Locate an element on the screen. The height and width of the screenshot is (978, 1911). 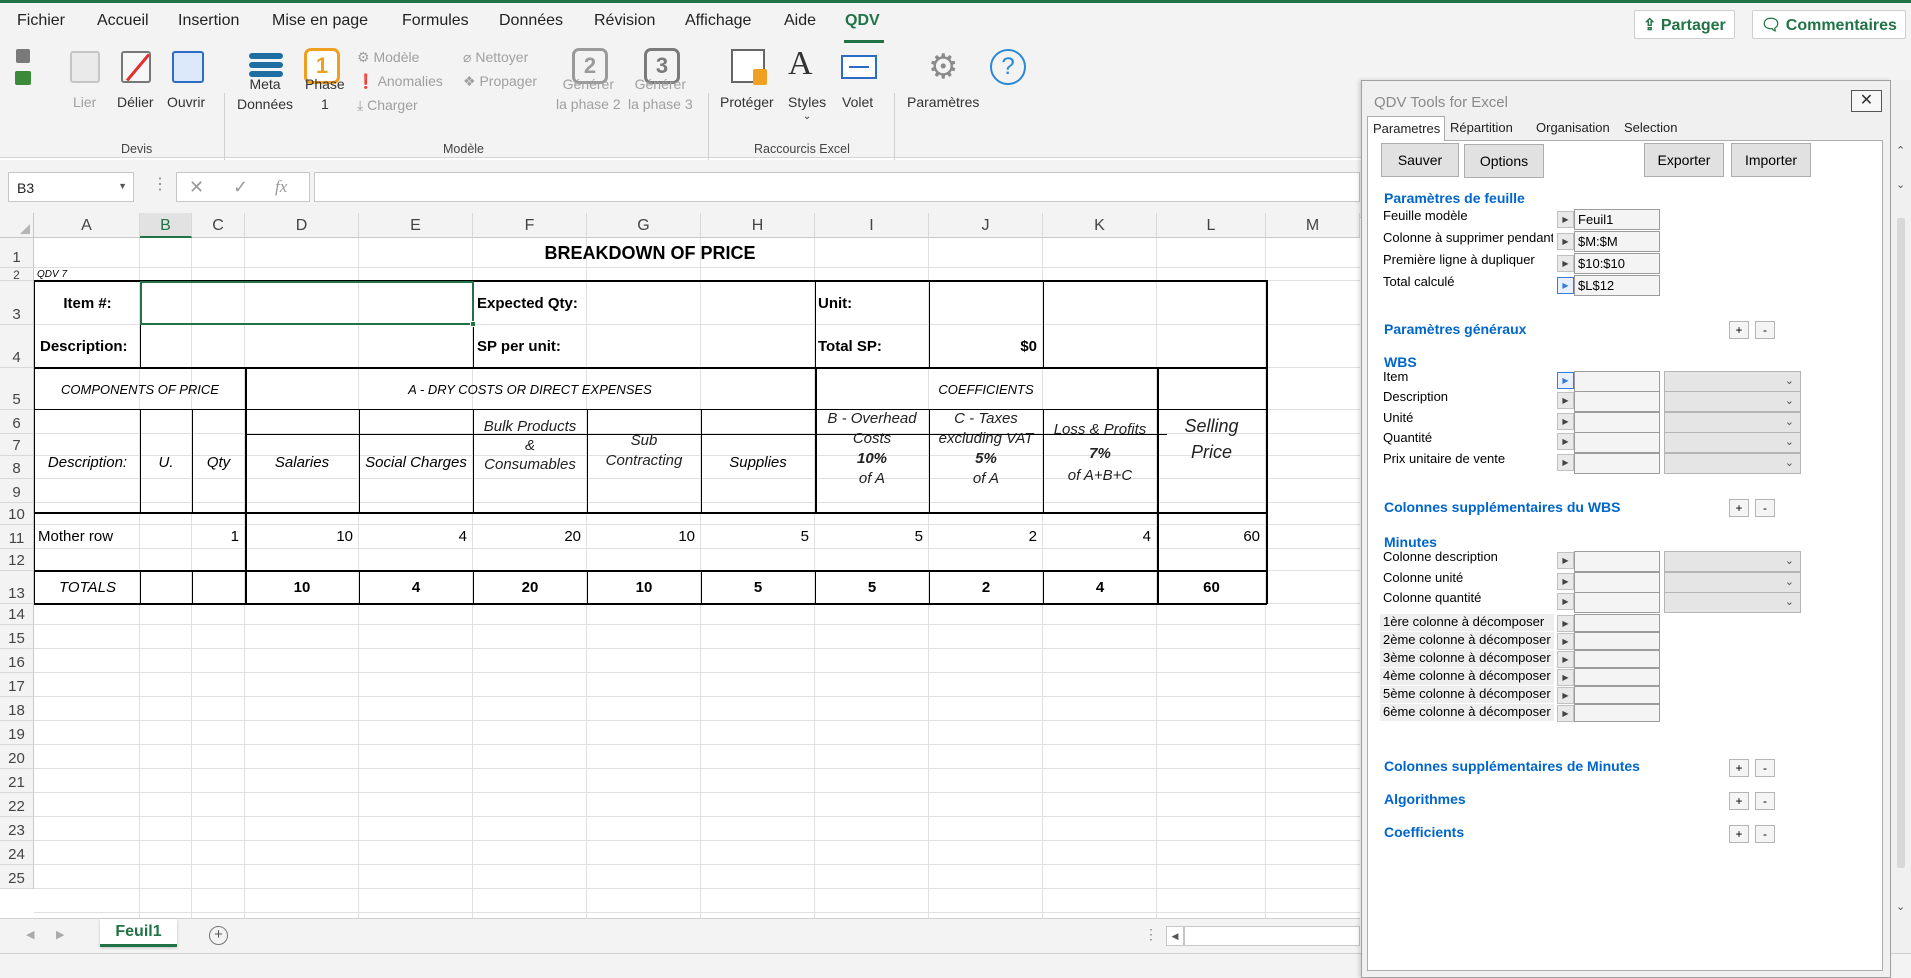
param-picker-feuille-modele: ▶ is located at coordinates (1565, 219).